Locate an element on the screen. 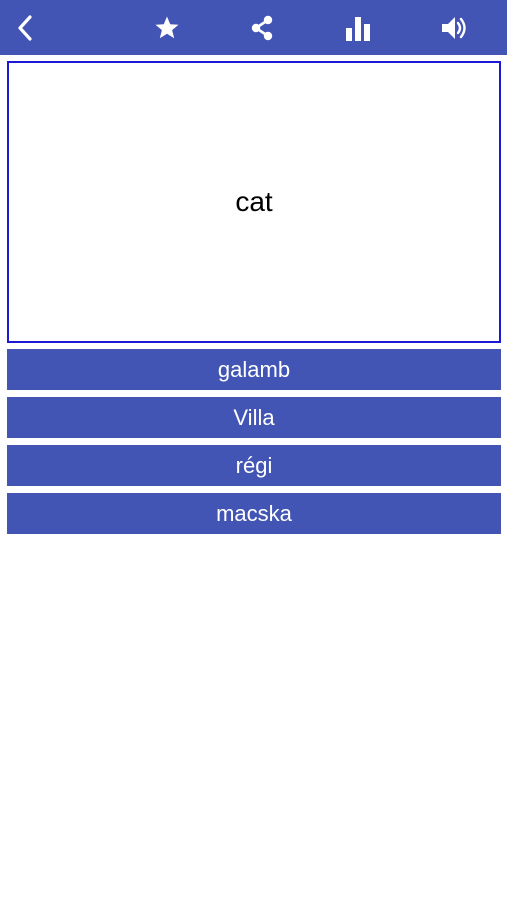 The height and width of the screenshot is (900, 507). answer-option-1: galamb is located at coordinates (254, 369).